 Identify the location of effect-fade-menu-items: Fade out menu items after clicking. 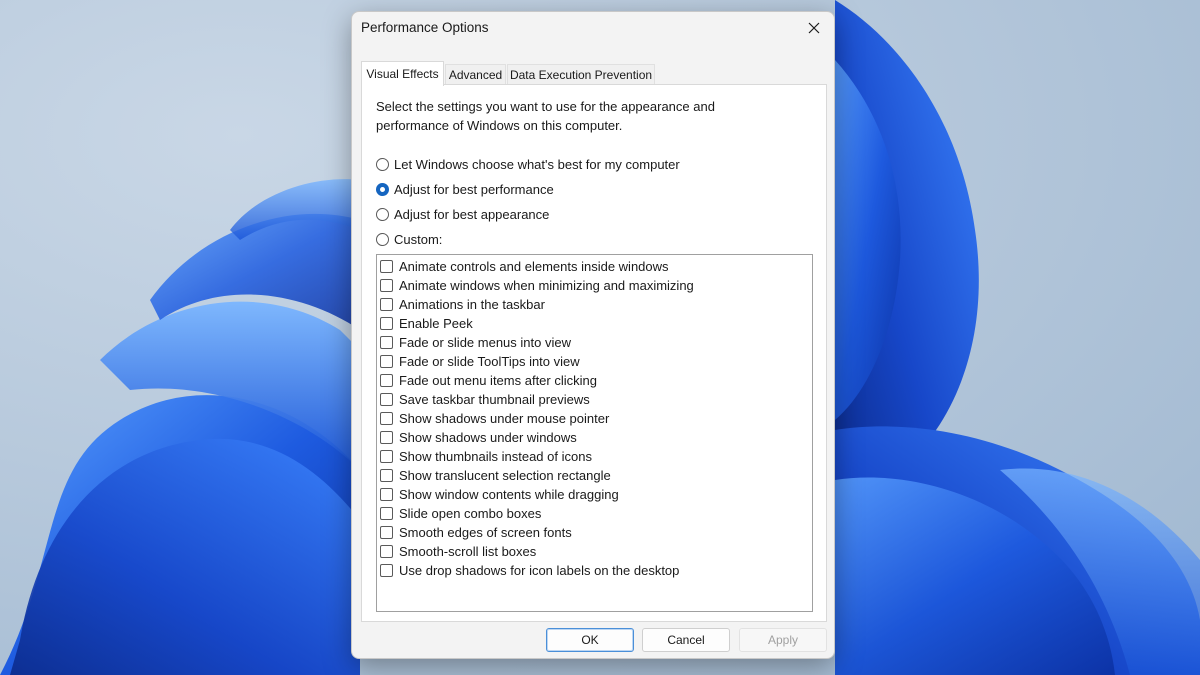
(488, 380).